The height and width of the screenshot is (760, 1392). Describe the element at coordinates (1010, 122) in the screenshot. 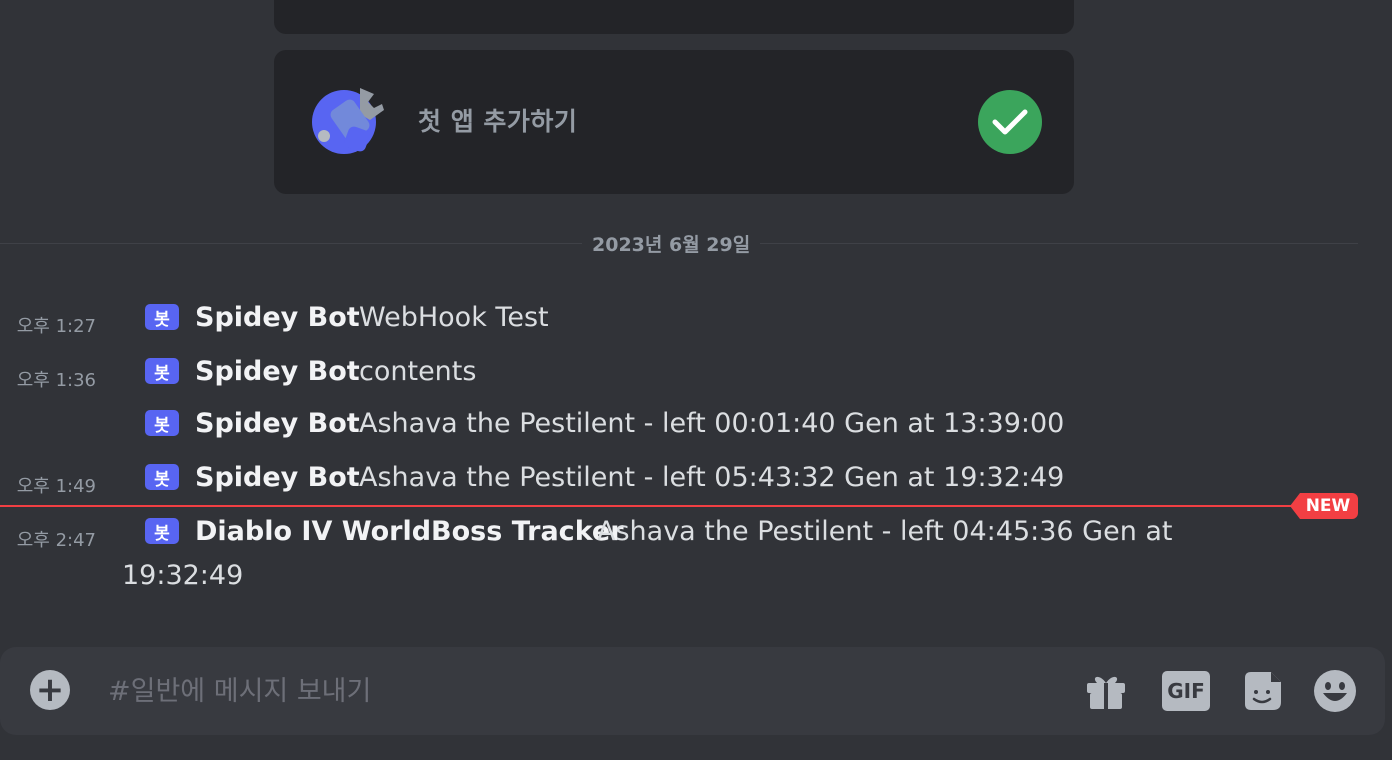

I see `checkmark-icon` at that location.